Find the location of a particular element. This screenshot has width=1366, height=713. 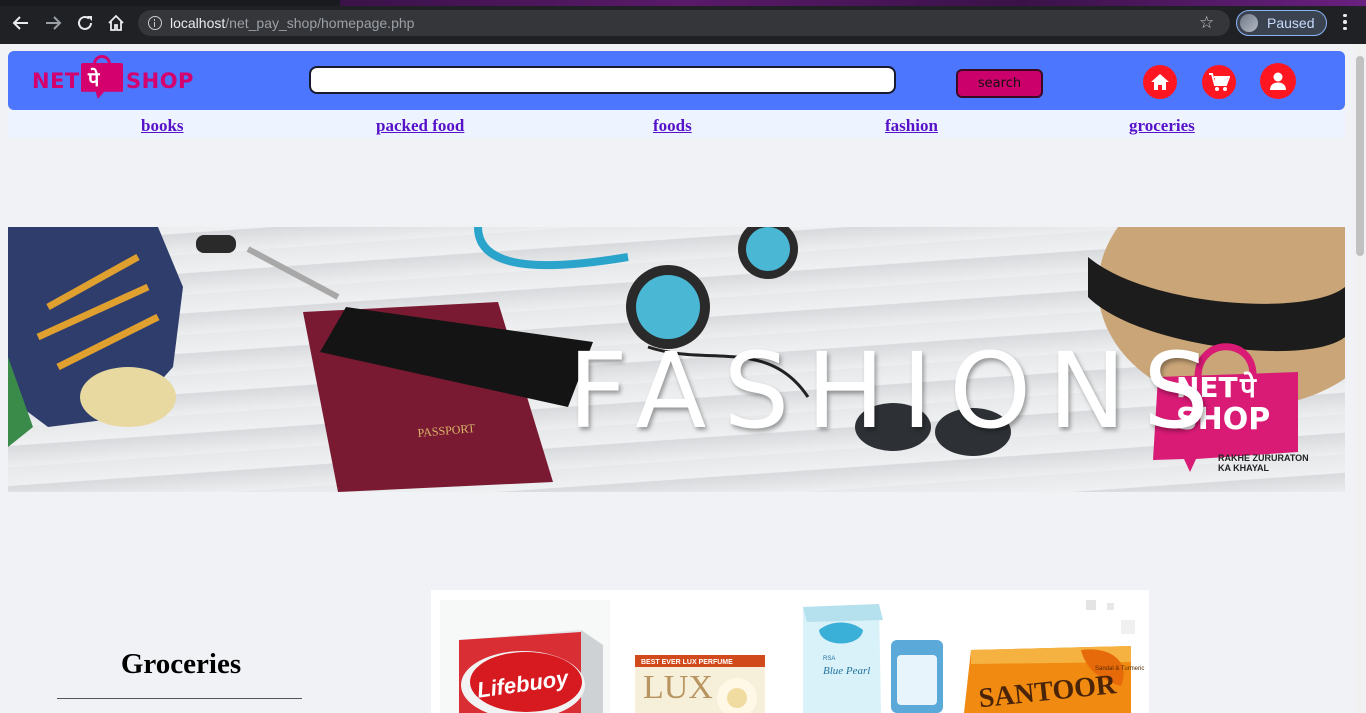

divider is located at coordinates (179, 698).